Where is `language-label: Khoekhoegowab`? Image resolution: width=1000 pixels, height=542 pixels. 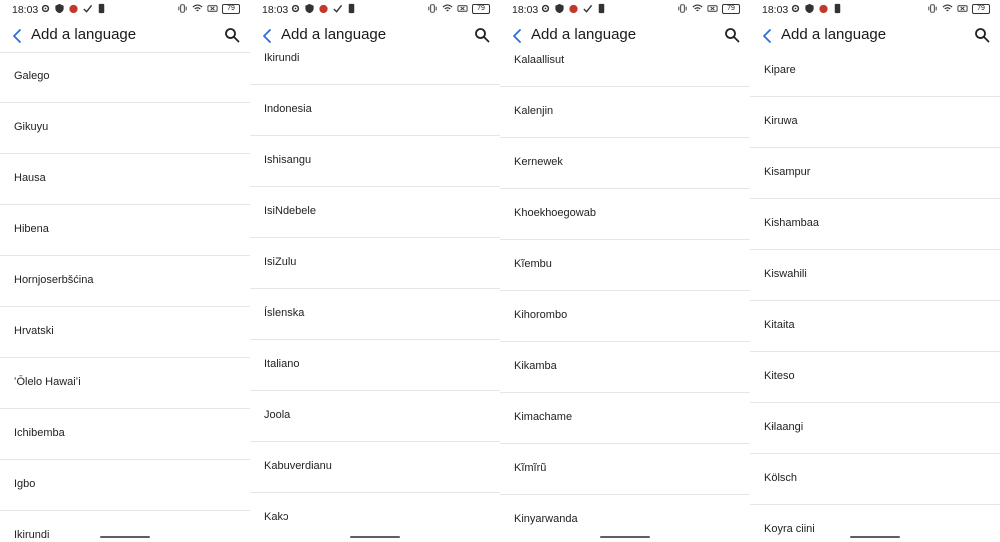
language-label: Khoekhoegowab is located at coordinates (555, 213).